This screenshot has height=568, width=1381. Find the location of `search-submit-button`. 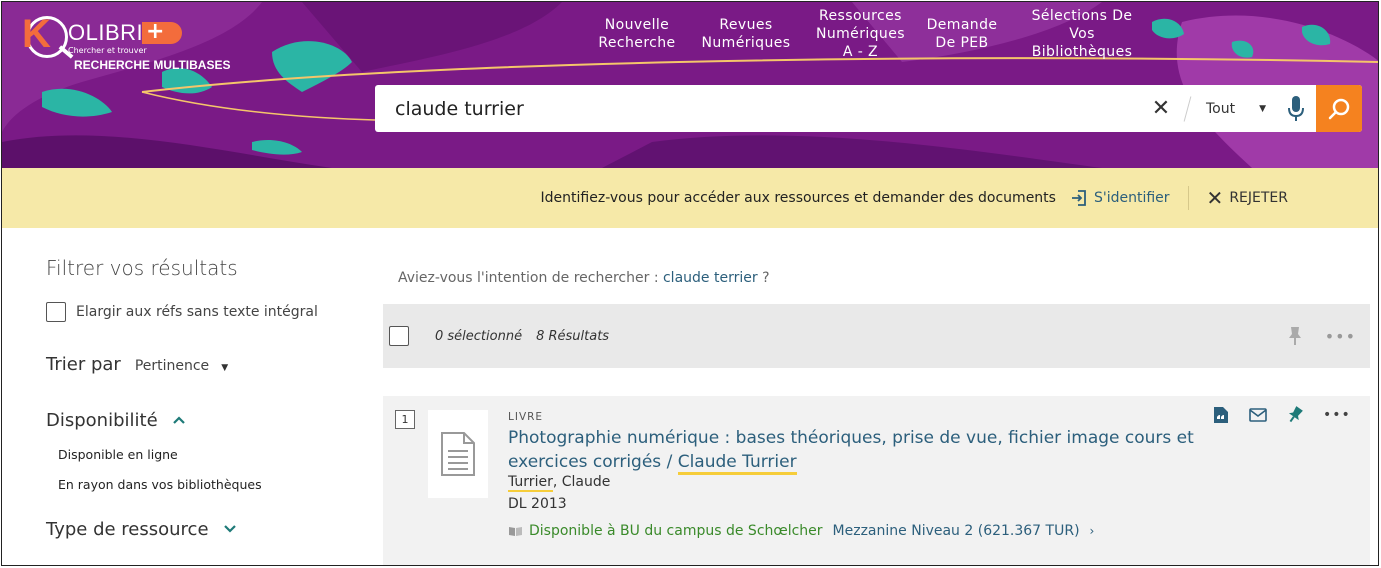

search-submit-button is located at coordinates (1339, 108).